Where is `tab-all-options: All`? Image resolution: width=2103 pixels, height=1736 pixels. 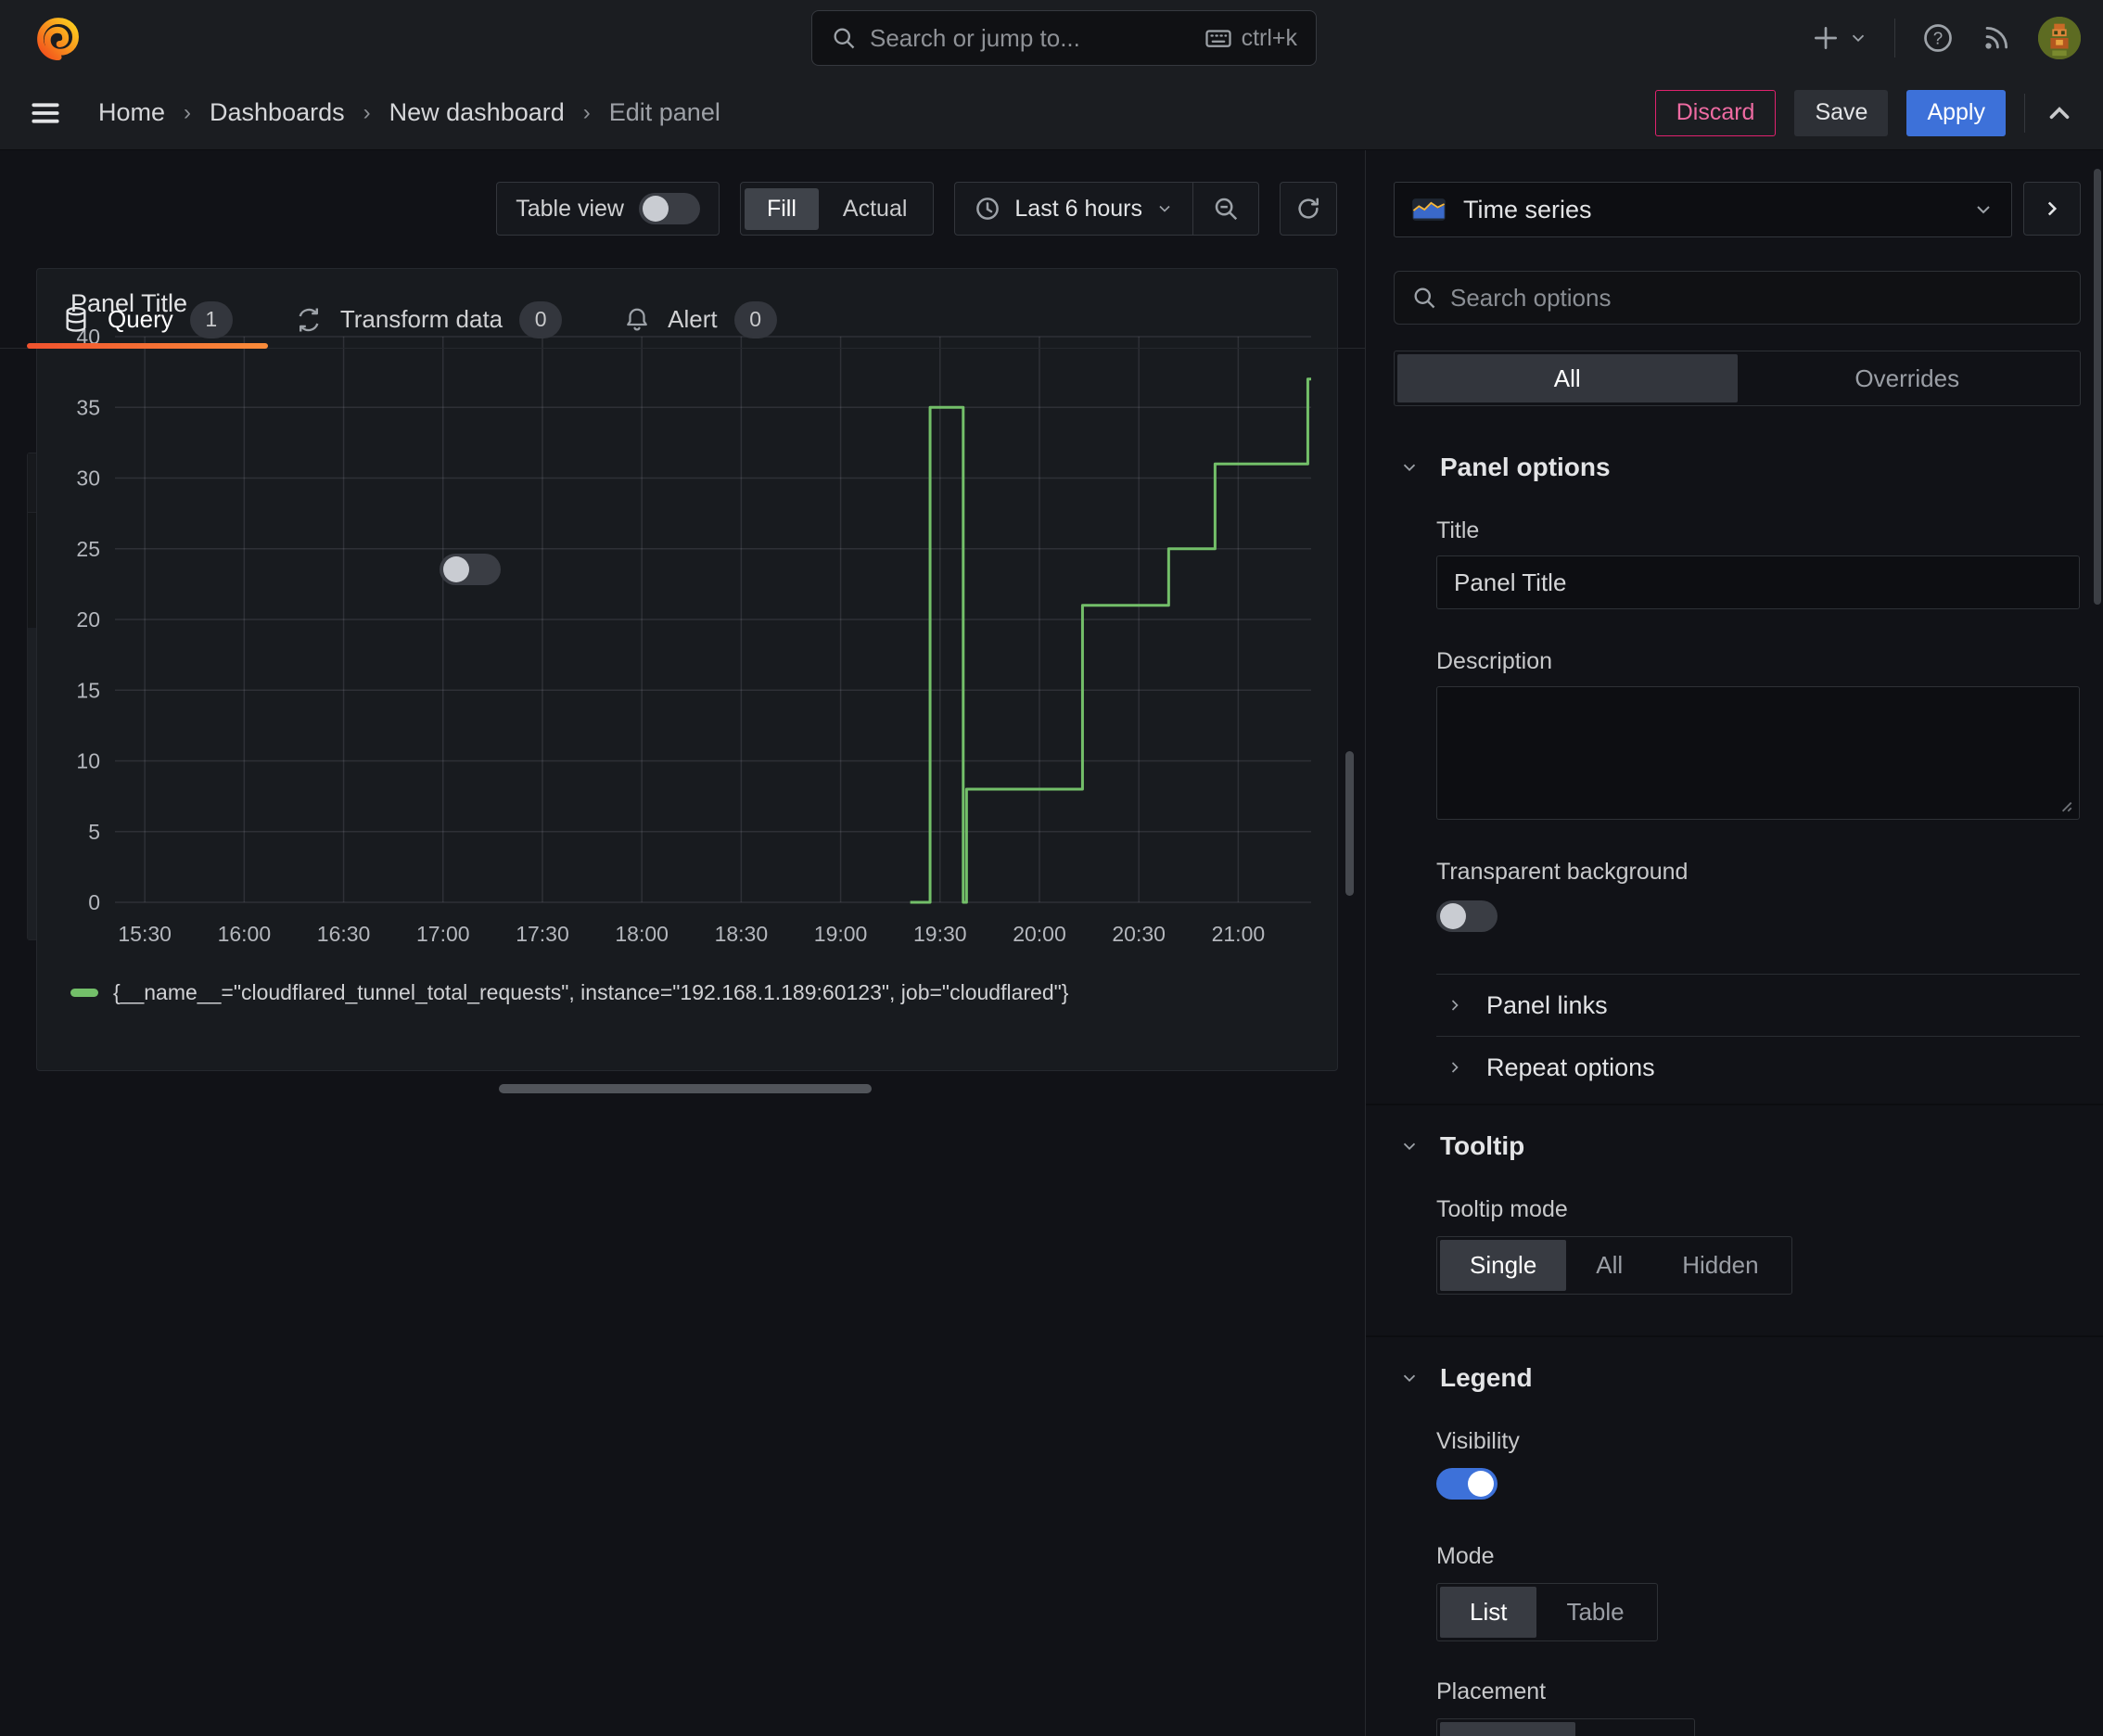 tab-all-options: All is located at coordinates (1567, 378).